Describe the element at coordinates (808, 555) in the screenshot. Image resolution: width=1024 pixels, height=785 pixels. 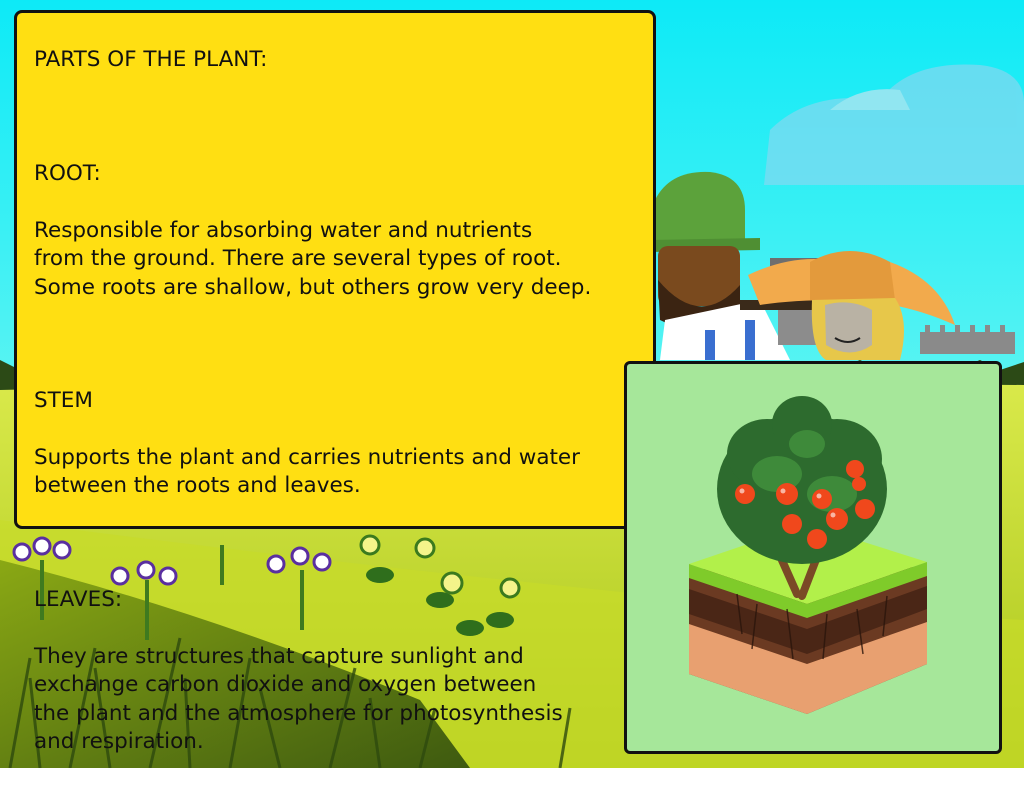
I see `tomato-plant-icon` at that location.